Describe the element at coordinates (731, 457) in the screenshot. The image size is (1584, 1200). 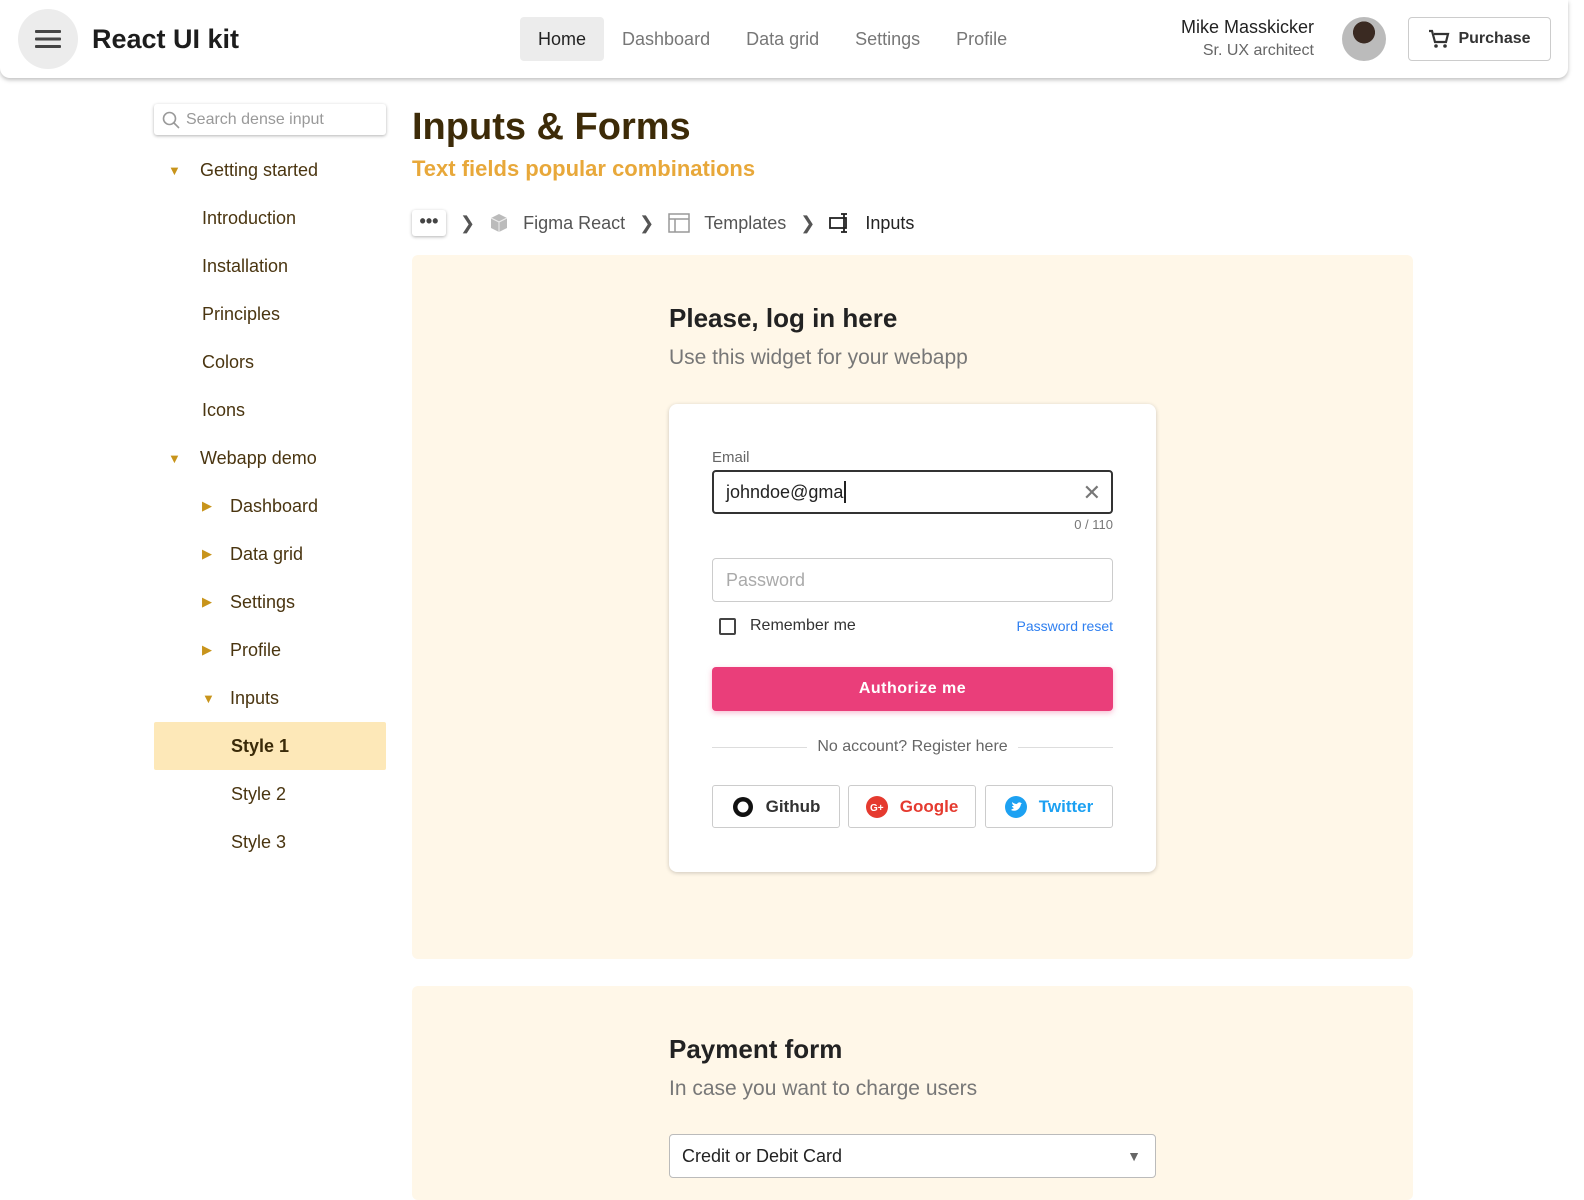
I see `email-label: Email` at that location.